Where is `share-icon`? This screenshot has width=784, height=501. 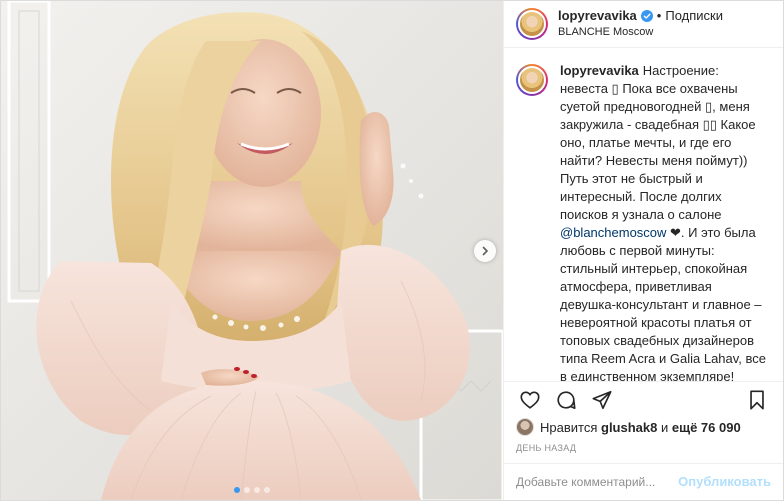
share-icon is located at coordinates (602, 400).